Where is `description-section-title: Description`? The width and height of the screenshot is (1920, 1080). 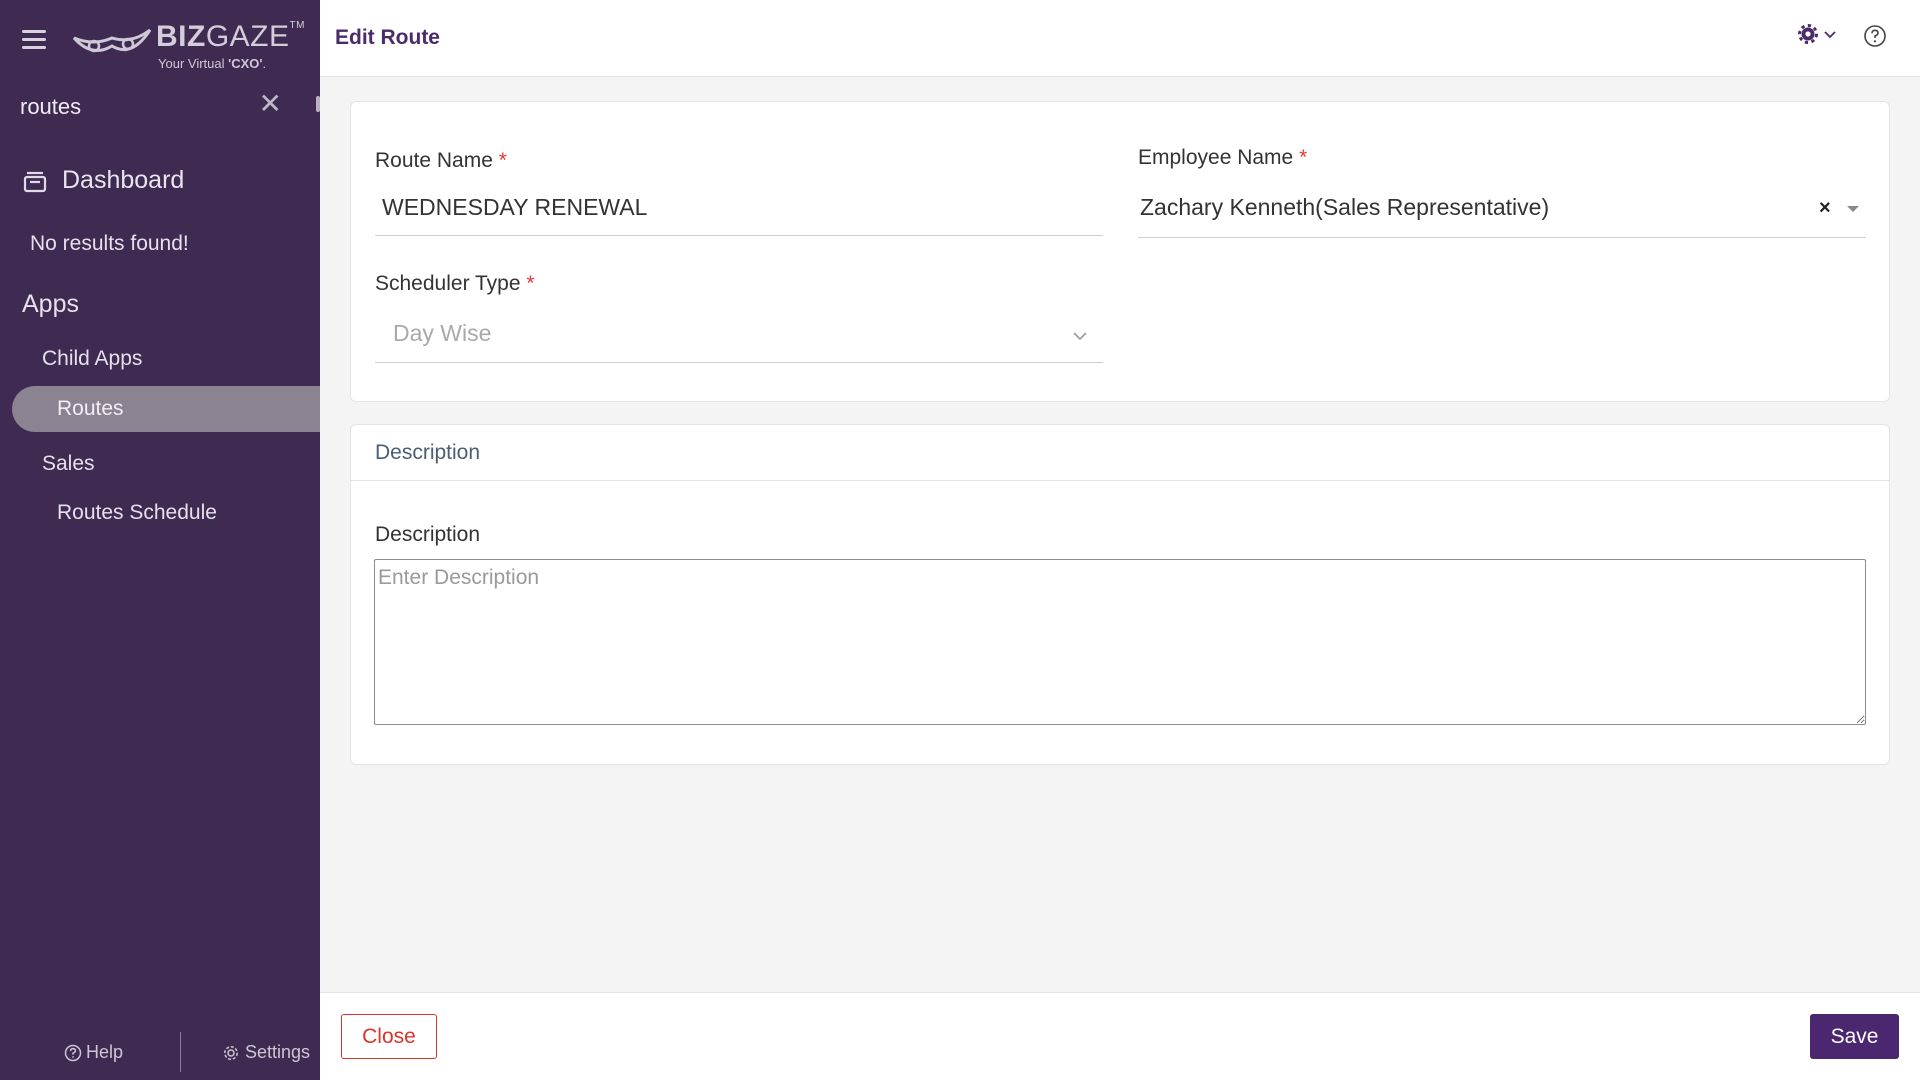 description-section-title: Description is located at coordinates (428, 452).